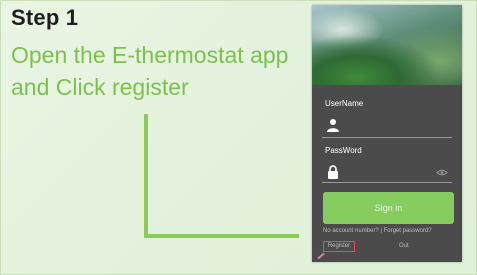  Describe the element at coordinates (333, 125) in the screenshot. I see `user-icon` at that location.